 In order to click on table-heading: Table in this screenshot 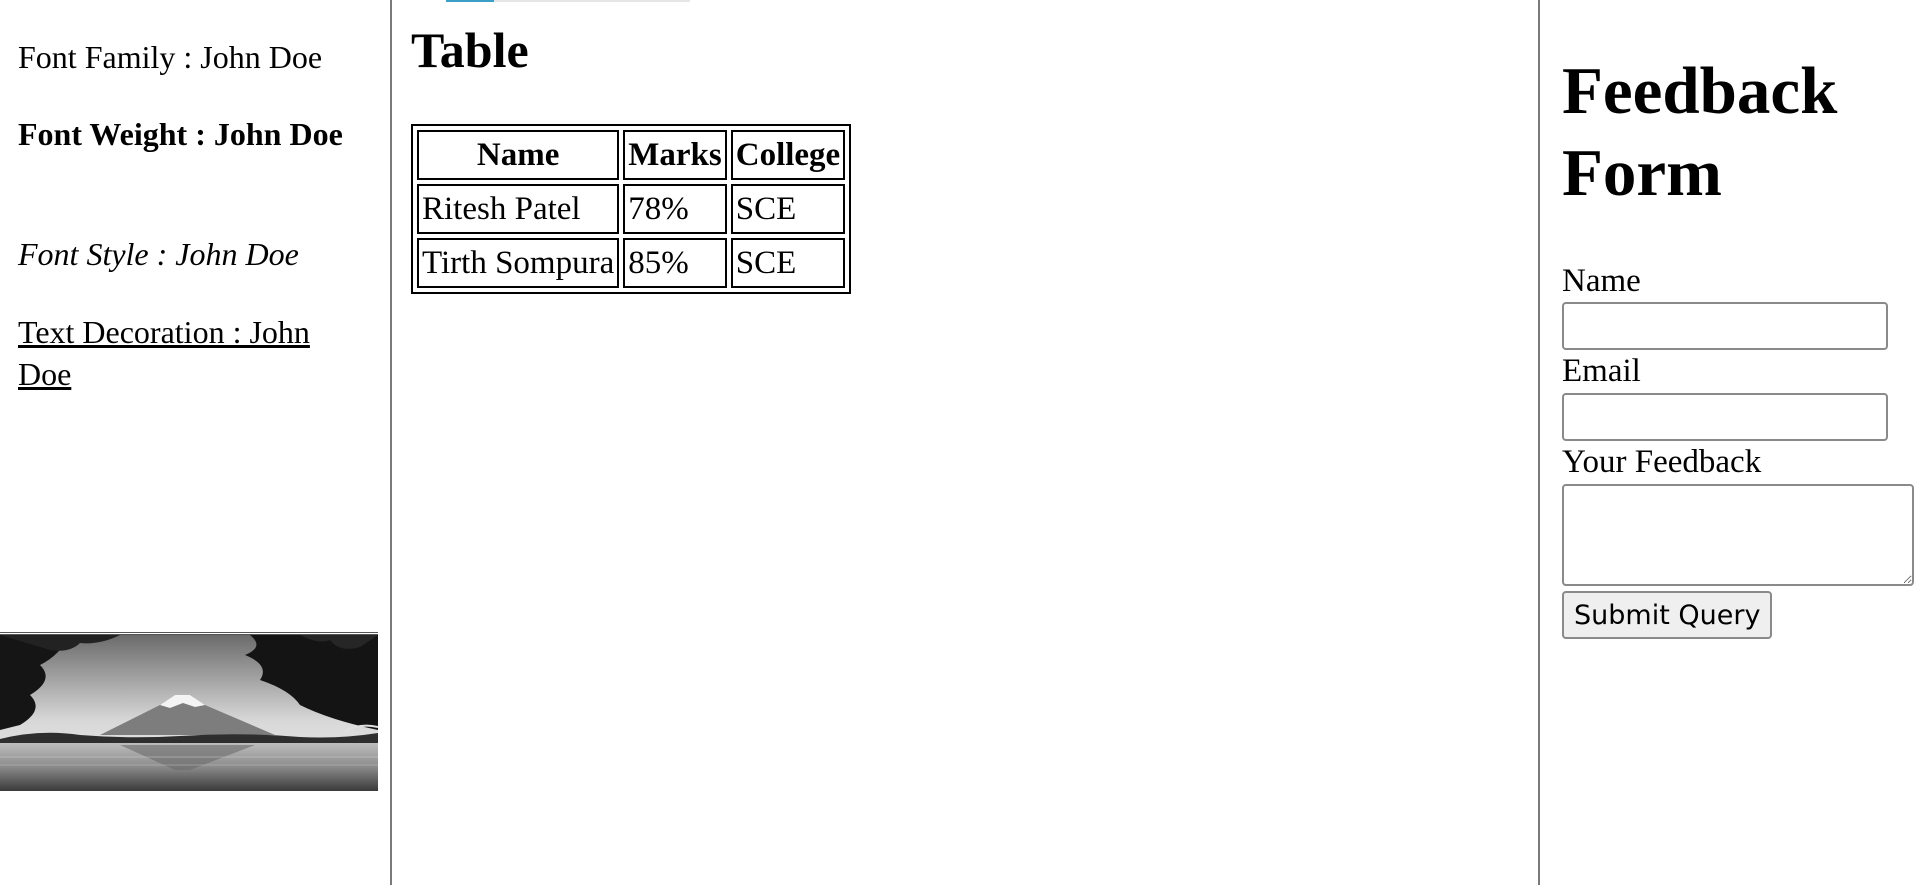, I will do `click(470, 50)`.